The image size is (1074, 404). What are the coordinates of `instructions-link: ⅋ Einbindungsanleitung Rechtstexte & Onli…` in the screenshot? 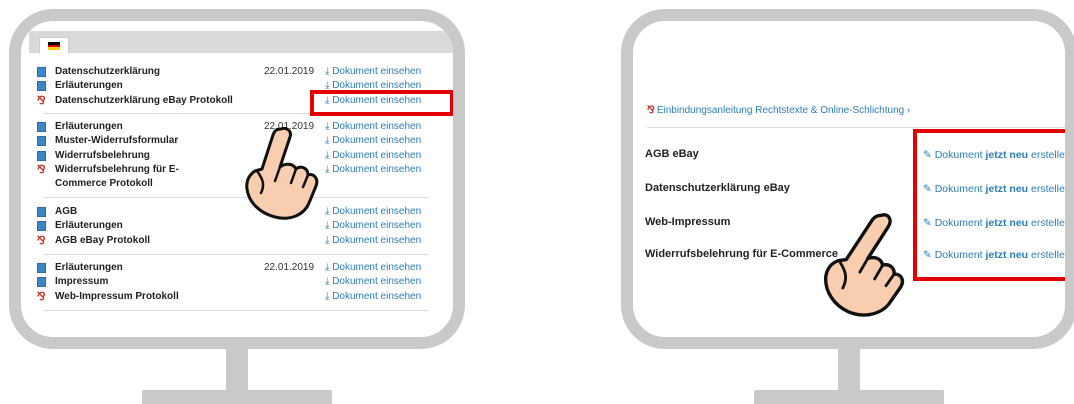 It's located at (778, 110).